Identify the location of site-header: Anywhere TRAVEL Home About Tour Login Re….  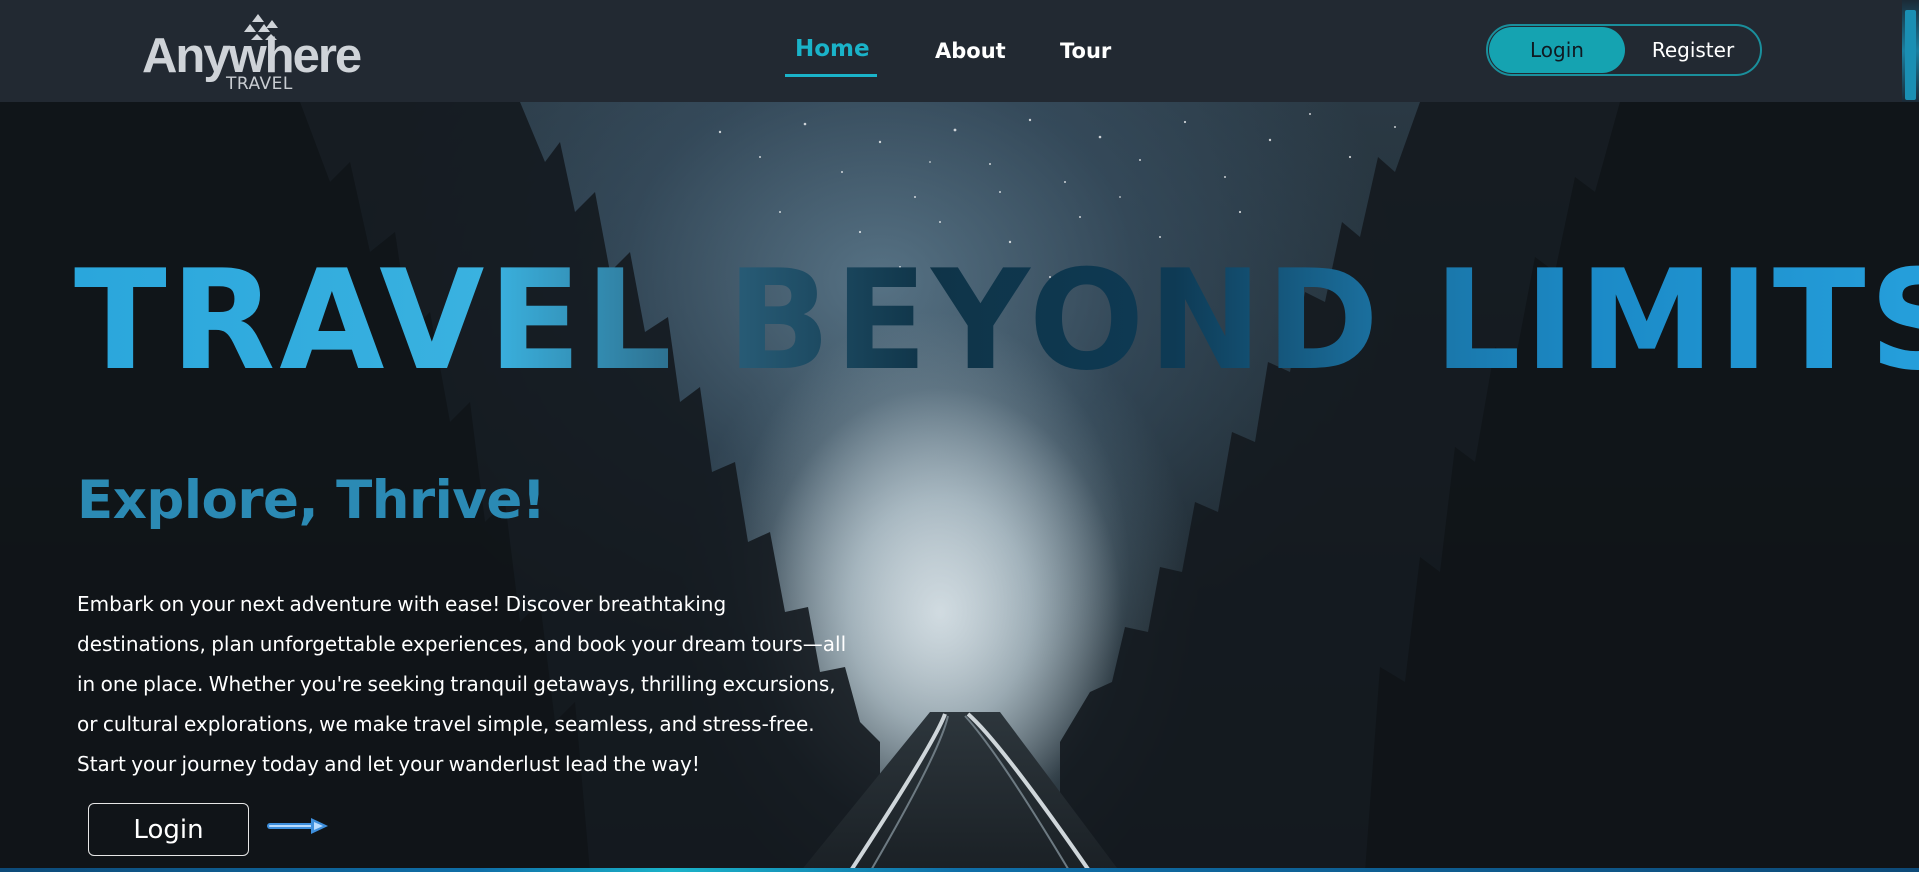
(959, 51).